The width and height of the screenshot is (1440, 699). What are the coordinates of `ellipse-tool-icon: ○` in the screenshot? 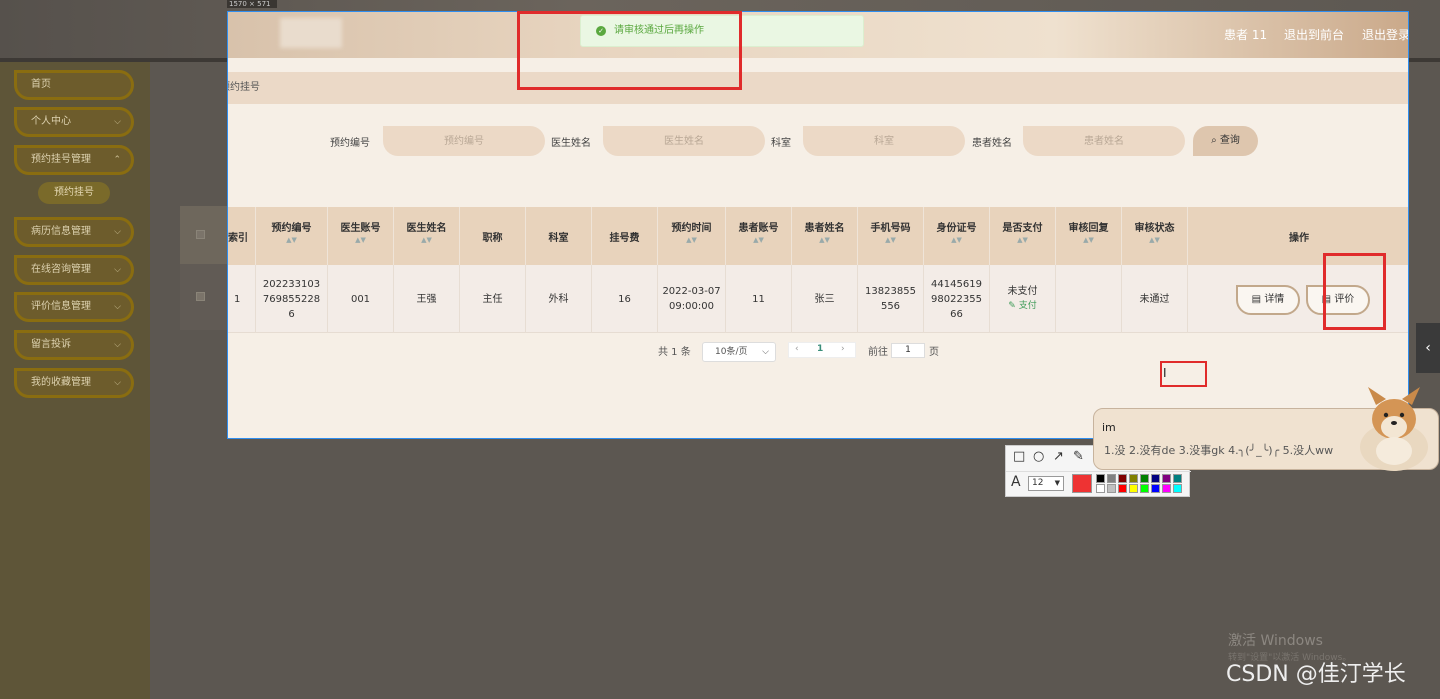 It's located at (1038, 456).